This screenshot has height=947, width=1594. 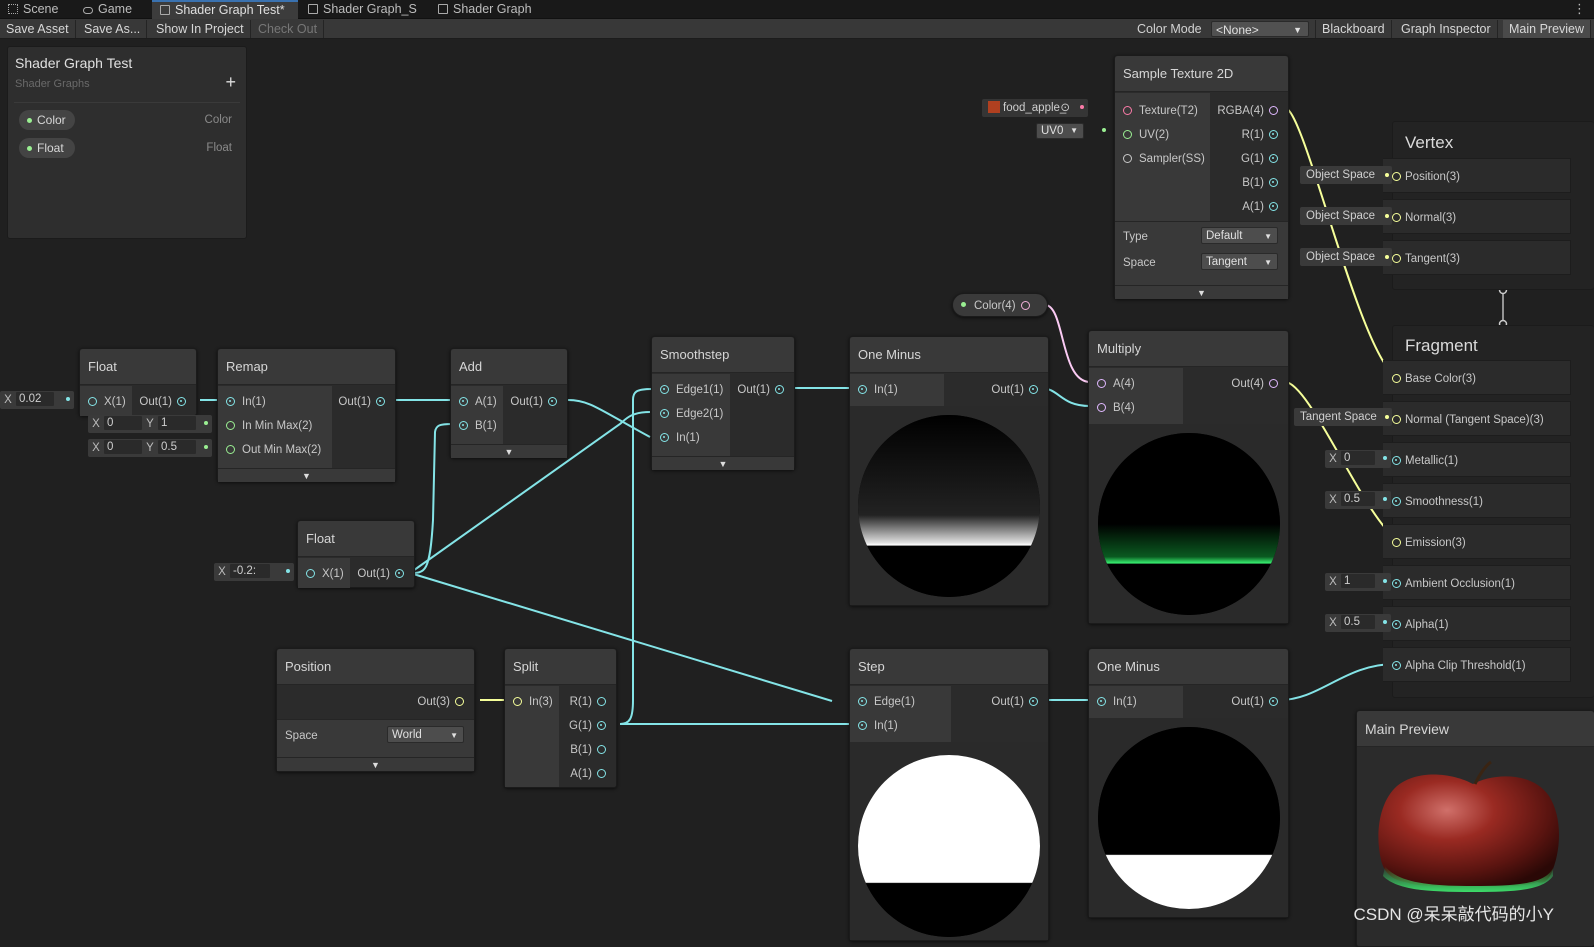 What do you see at coordinates (127, 102) in the screenshot?
I see `divider` at bounding box center [127, 102].